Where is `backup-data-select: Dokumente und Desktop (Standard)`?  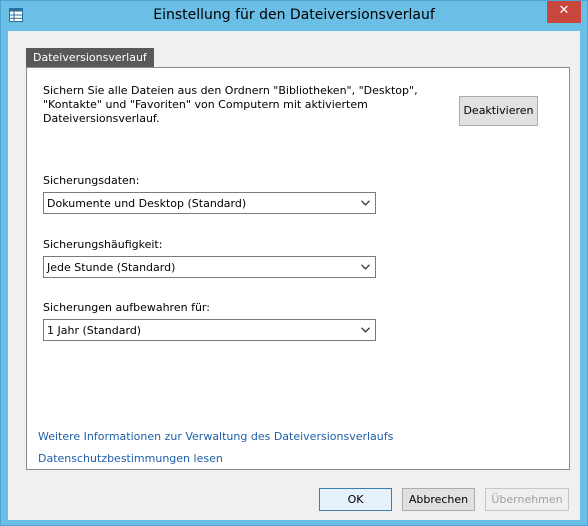 backup-data-select: Dokumente und Desktop (Standard) is located at coordinates (209, 203).